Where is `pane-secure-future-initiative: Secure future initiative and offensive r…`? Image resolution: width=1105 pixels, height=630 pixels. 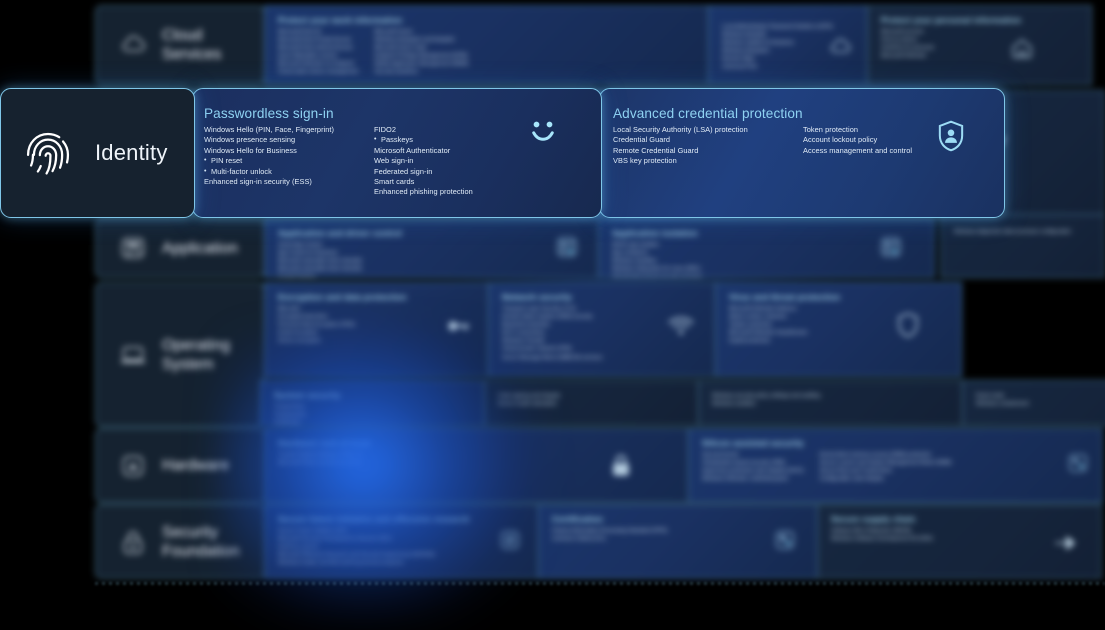
pane-secure-future-initiative: Secure future initiative and offensive r… is located at coordinates (401, 541).